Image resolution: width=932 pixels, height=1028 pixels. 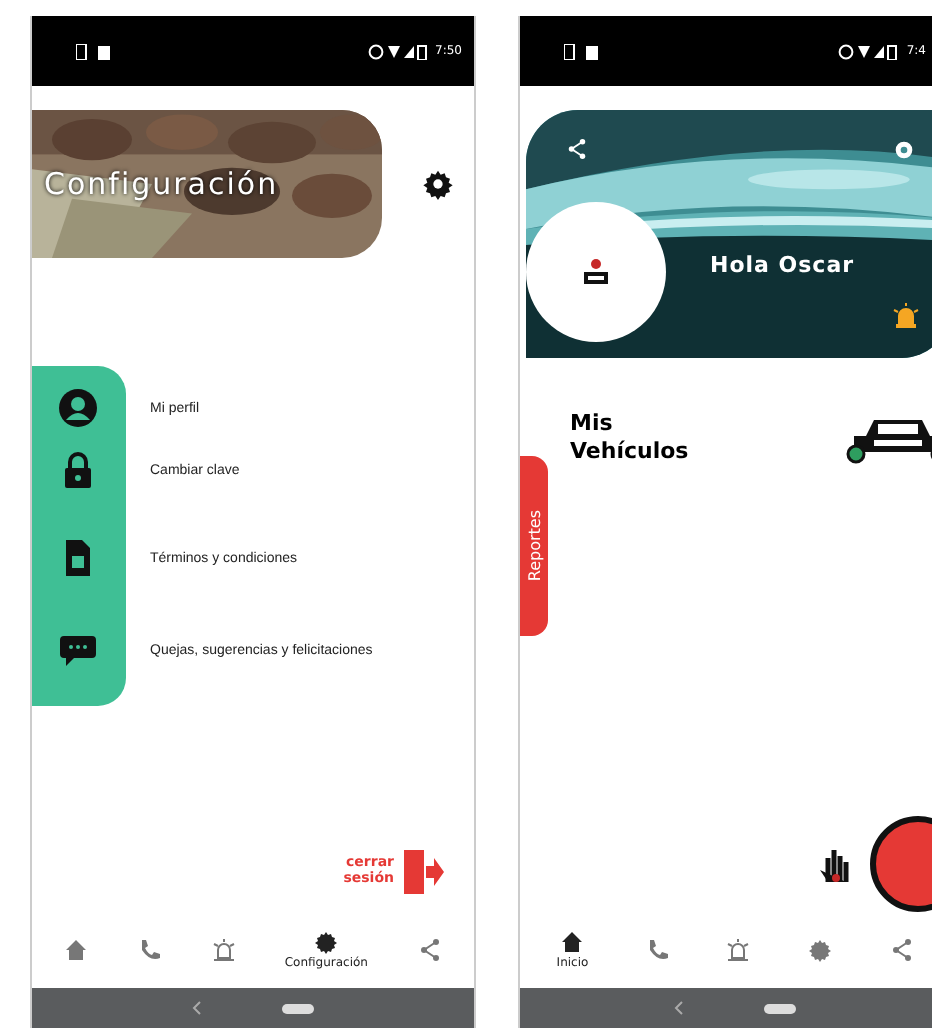 What do you see at coordinates (906, 316) in the screenshot?
I see `alarm-bell-icon` at bounding box center [906, 316].